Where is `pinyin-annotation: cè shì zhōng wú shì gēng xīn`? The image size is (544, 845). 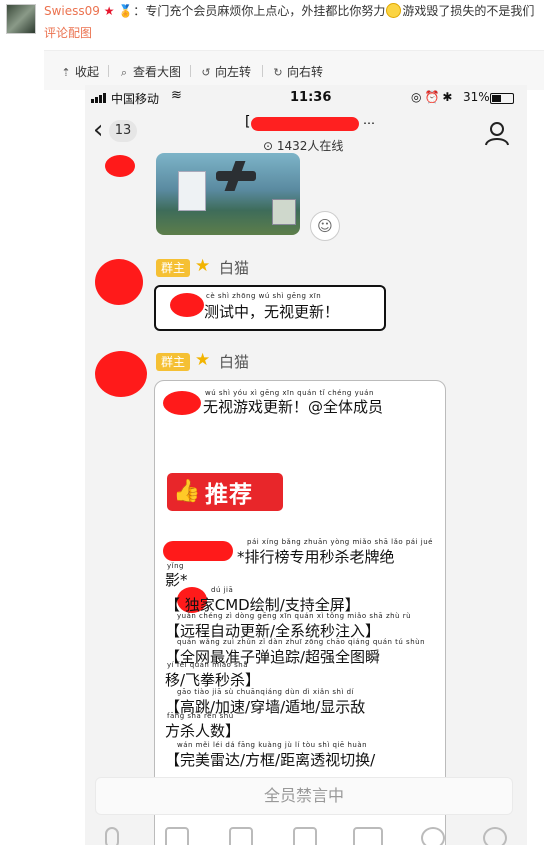
pinyin-annotation: cè shì zhōng wú shì gēng xīn is located at coordinates (264, 296).